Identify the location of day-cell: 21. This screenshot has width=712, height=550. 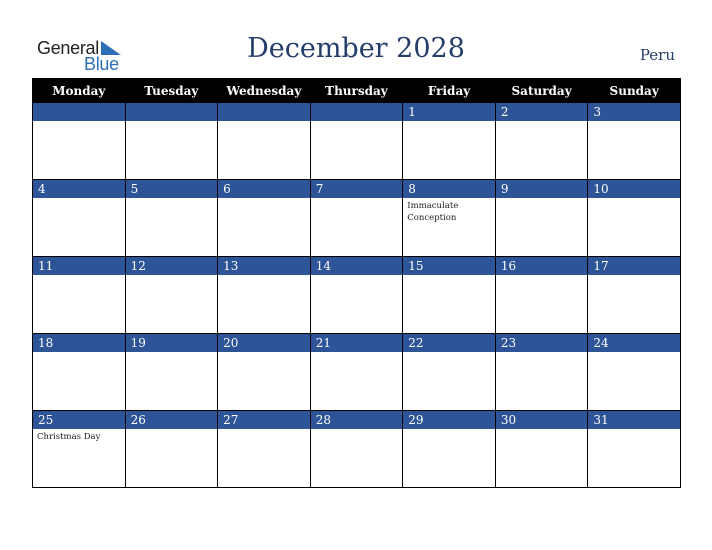
(356, 372).